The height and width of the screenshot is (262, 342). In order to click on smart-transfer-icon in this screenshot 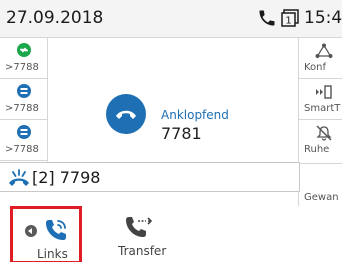, I will do `click(324, 92)`.